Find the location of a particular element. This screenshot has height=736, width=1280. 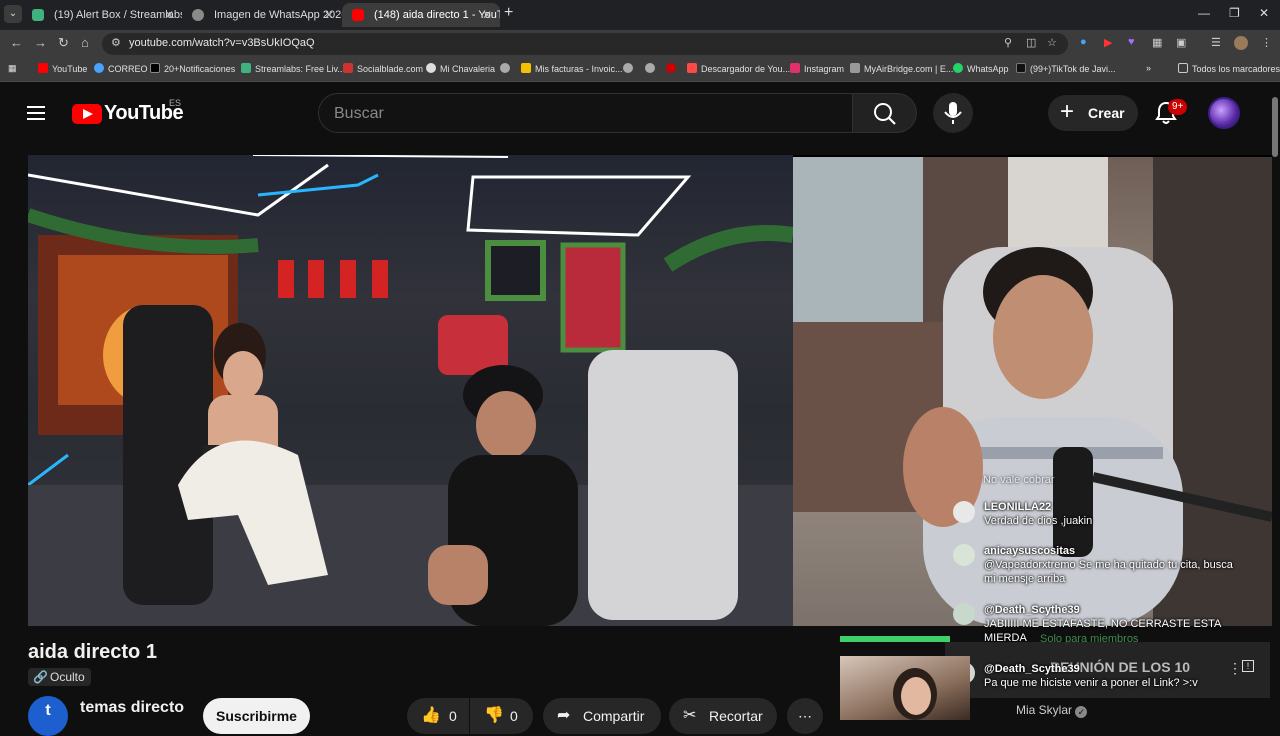

bookmark-red is located at coordinates (673, 68).